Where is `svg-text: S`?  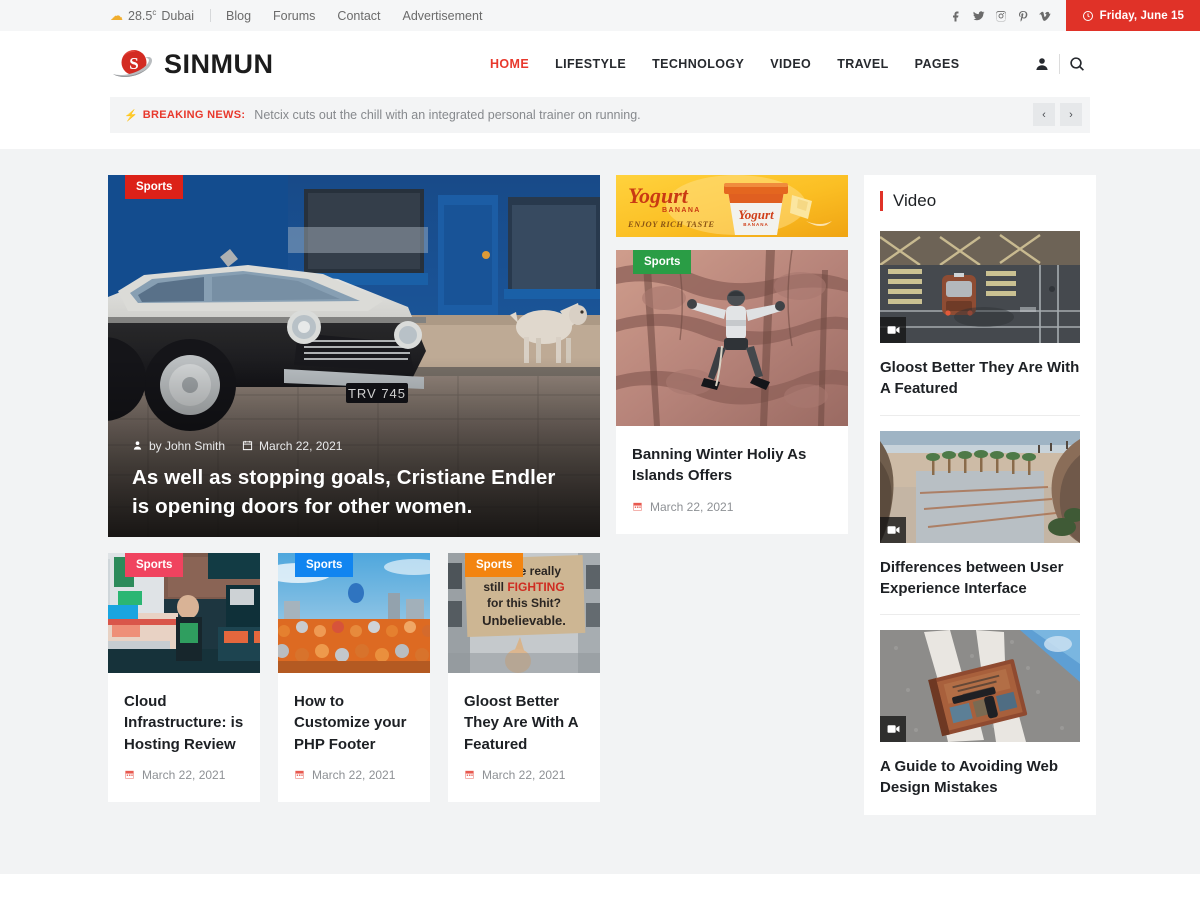 svg-text: S is located at coordinates (133, 63).